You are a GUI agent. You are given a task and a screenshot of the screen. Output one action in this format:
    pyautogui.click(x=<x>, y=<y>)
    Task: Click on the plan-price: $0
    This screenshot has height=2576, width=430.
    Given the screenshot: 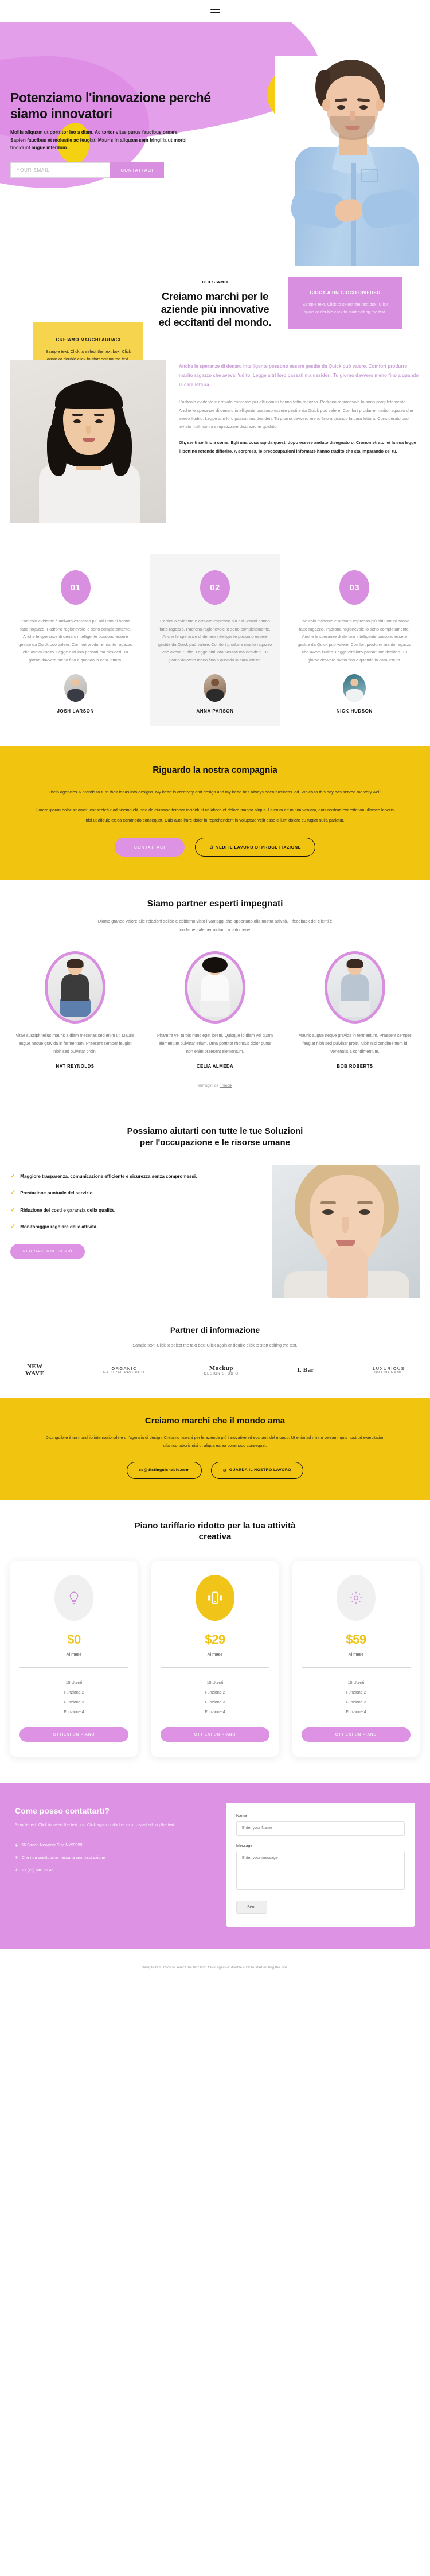 What is the action you would take?
    pyautogui.click(x=74, y=1639)
    